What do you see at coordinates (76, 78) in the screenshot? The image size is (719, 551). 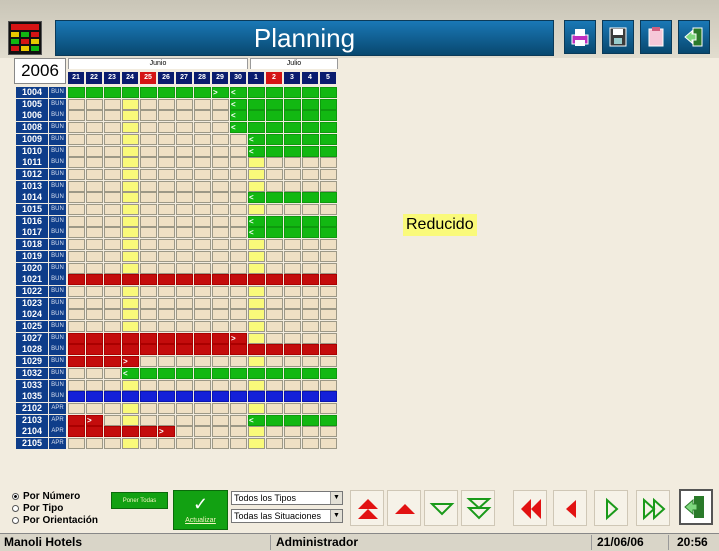 I see `day-header: 21` at bounding box center [76, 78].